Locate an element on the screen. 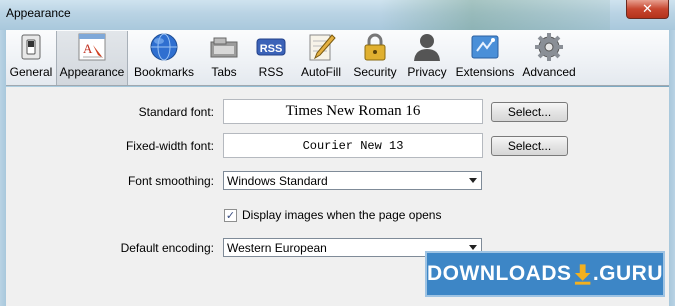 Image resolution: width=675 pixels, height=306 pixels. autofill-pencil-icon is located at coordinates (322, 47).